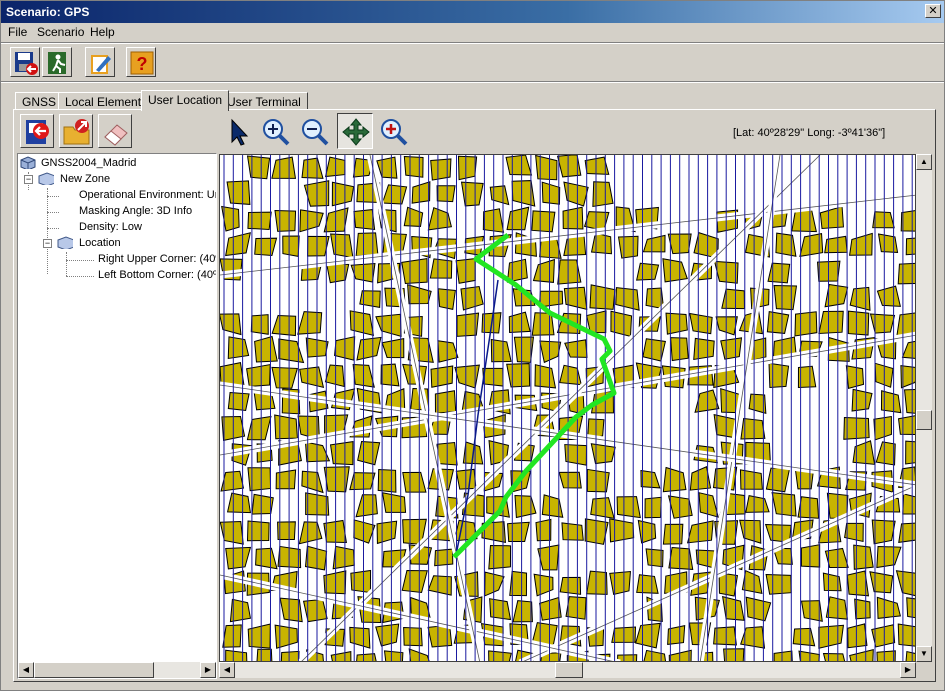 The image size is (945, 691). What do you see at coordinates (924, 408) in the screenshot?
I see `map-vertical-scrollbar: ▲ ▼` at bounding box center [924, 408].